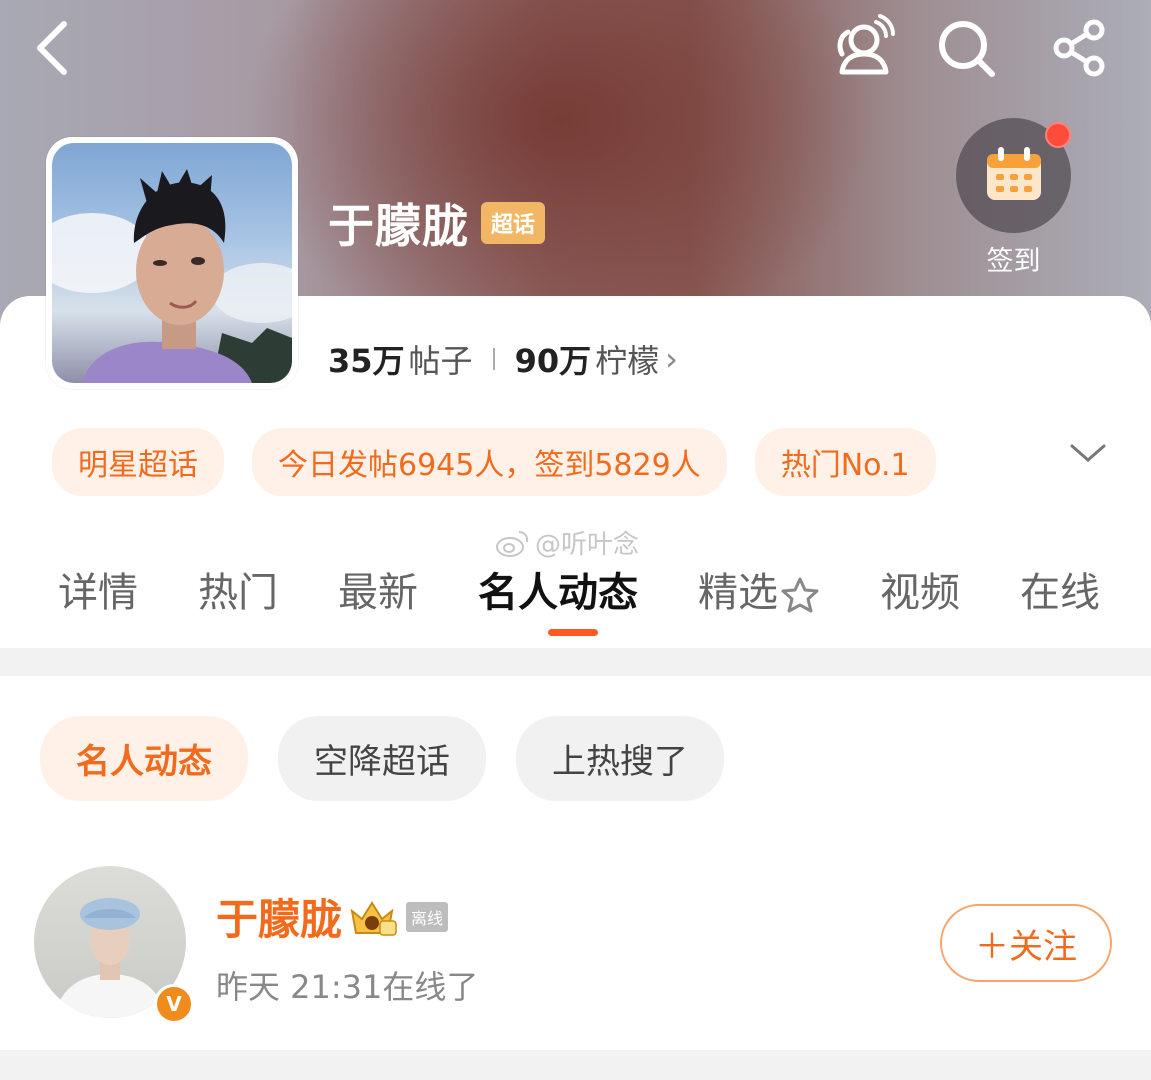  Describe the element at coordinates (1014, 173) in the screenshot. I see `calendar-icon` at that location.